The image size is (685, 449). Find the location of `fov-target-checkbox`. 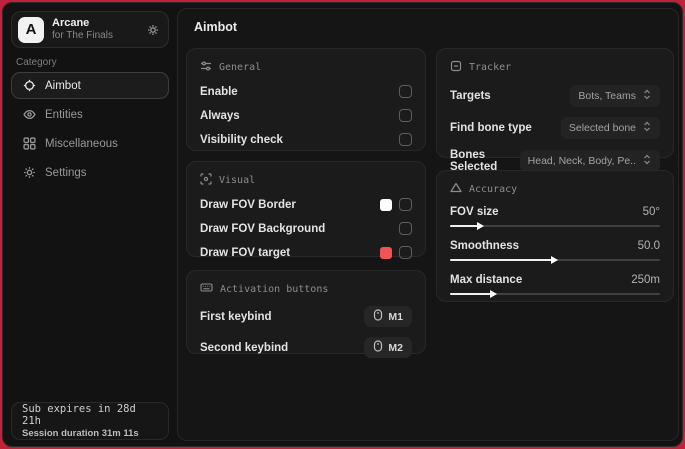

fov-target-checkbox is located at coordinates (405, 252).